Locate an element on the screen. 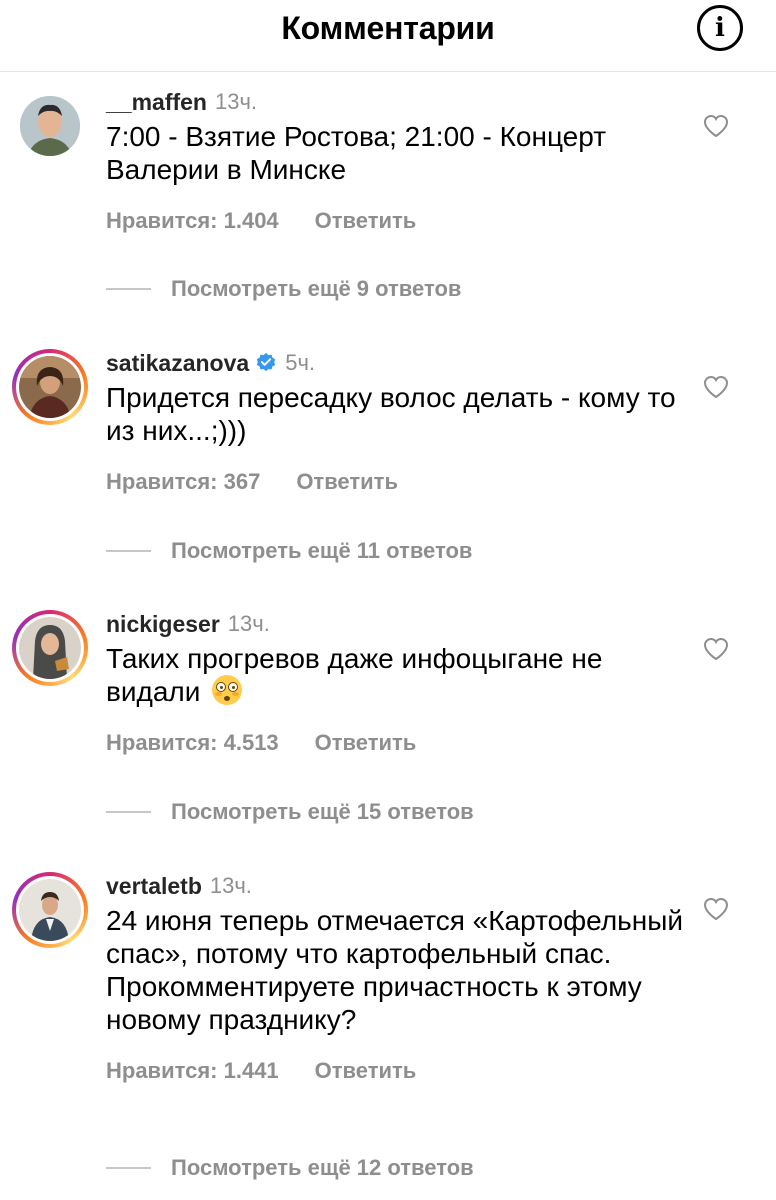 The image size is (776, 1200). verified-badge-icon is located at coordinates (266, 362).